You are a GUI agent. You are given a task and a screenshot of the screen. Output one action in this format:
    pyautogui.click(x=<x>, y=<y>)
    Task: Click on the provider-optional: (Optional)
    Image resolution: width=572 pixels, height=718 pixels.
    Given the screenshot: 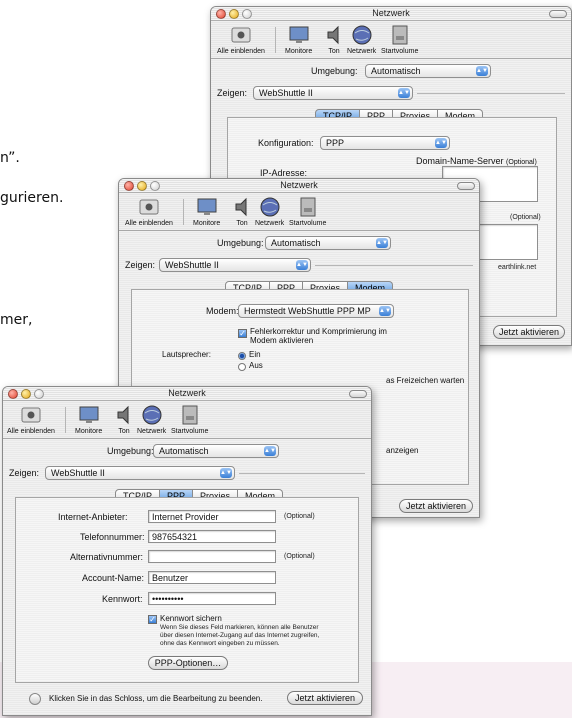 What is the action you would take?
    pyautogui.click(x=299, y=516)
    